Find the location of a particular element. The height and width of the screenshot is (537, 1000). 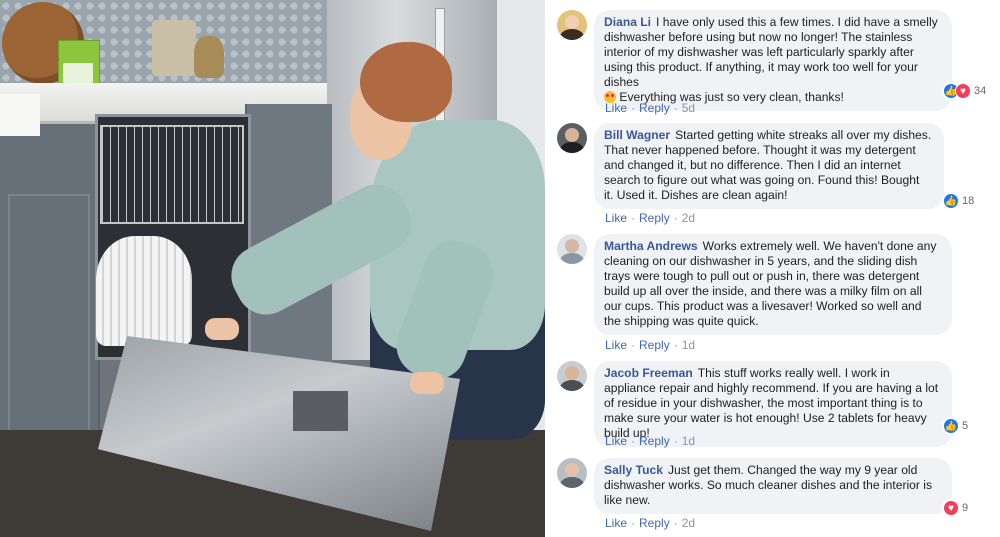

reaction-summary: 👍 5 is located at coordinates (957, 426).